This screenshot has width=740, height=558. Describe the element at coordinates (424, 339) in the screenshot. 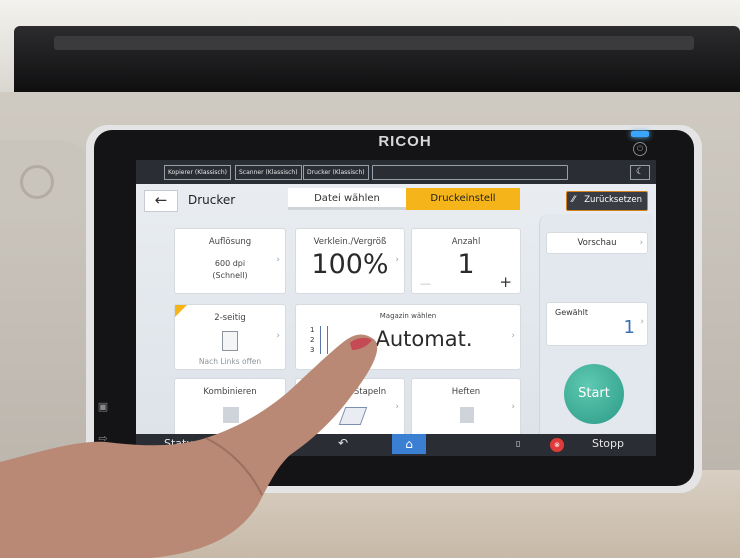

I see `tray-value: Automat.` at that location.